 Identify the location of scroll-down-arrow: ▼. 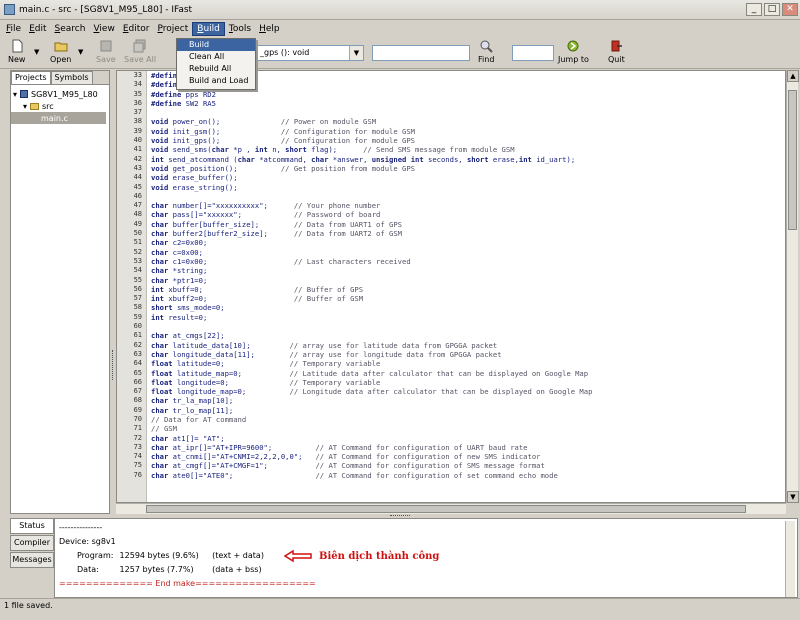
(793, 497).